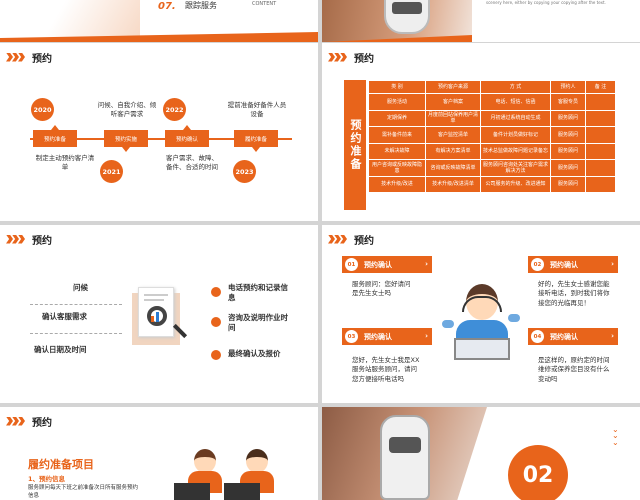 This screenshot has width=640, height=500. I want to click on card-3-title: 03 预约确认 ›, so click(387, 336).